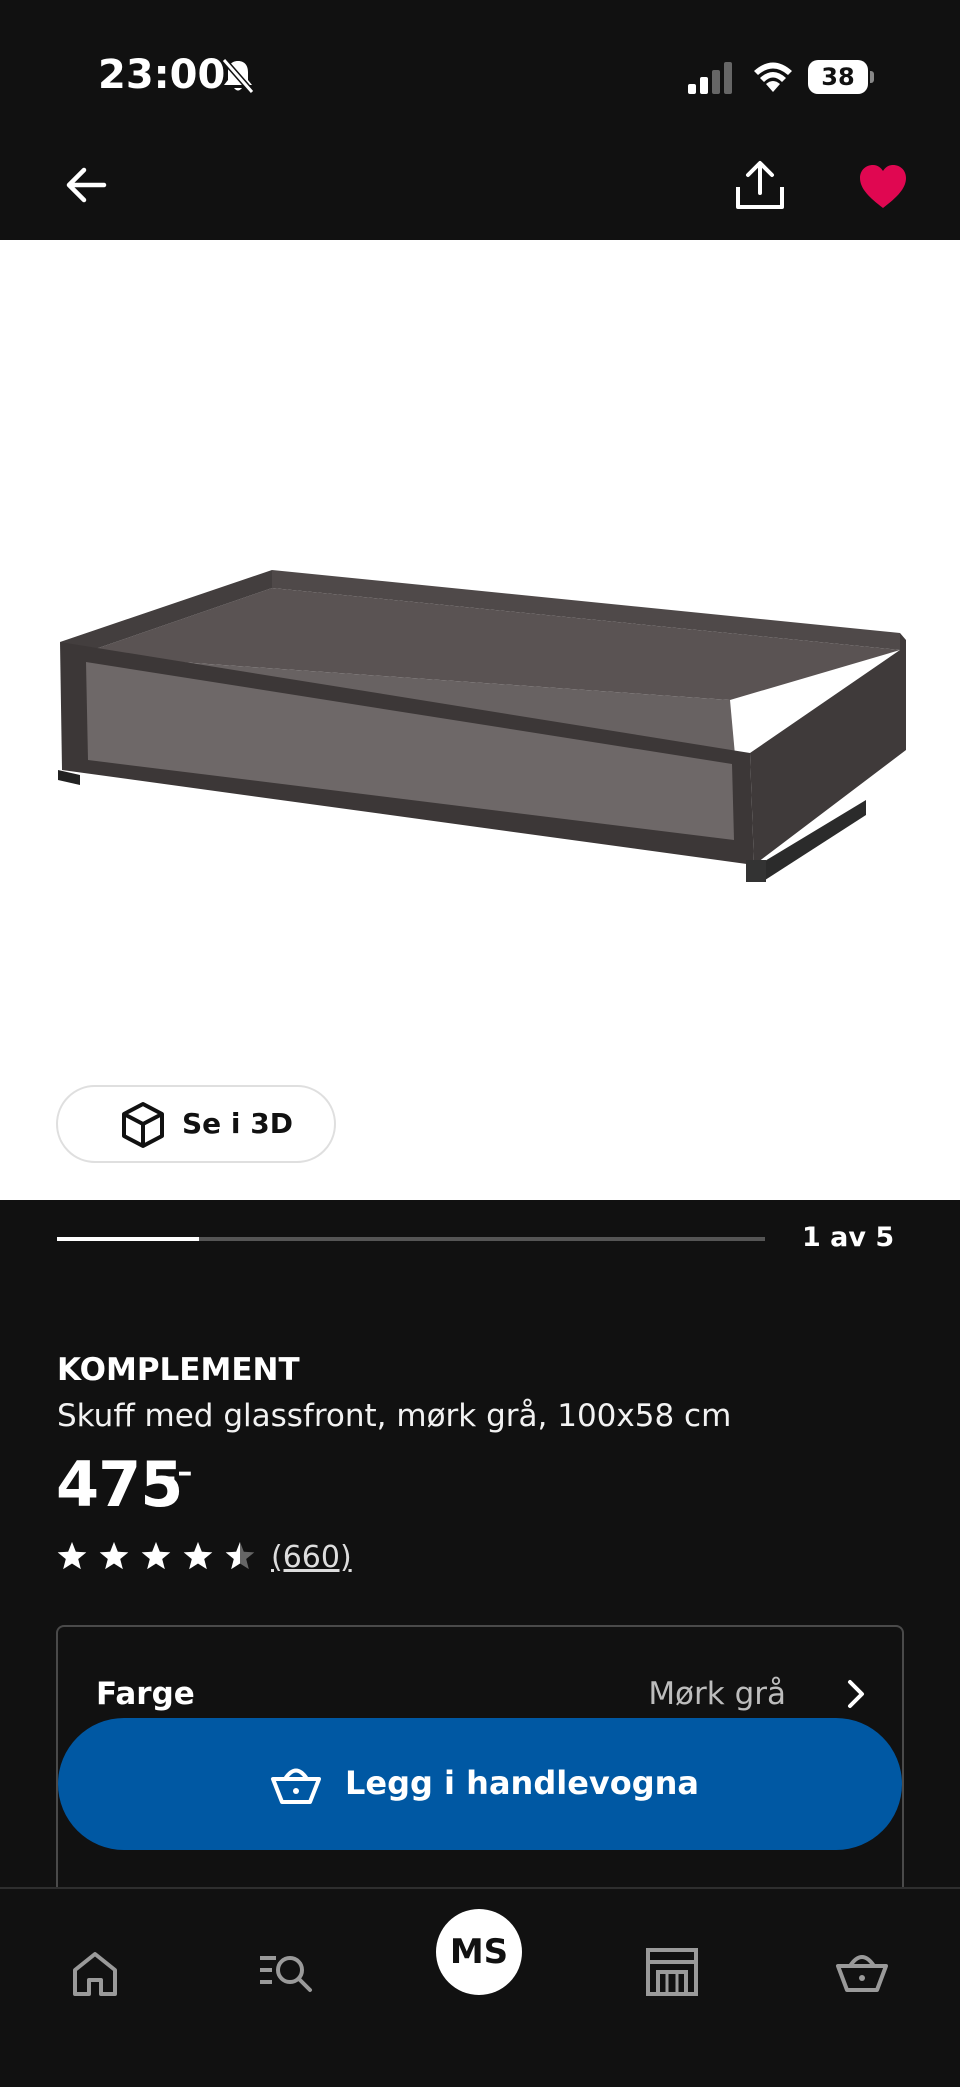 The height and width of the screenshot is (2087, 960). What do you see at coordinates (760, 186) in the screenshot?
I see `share-icon` at bounding box center [760, 186].